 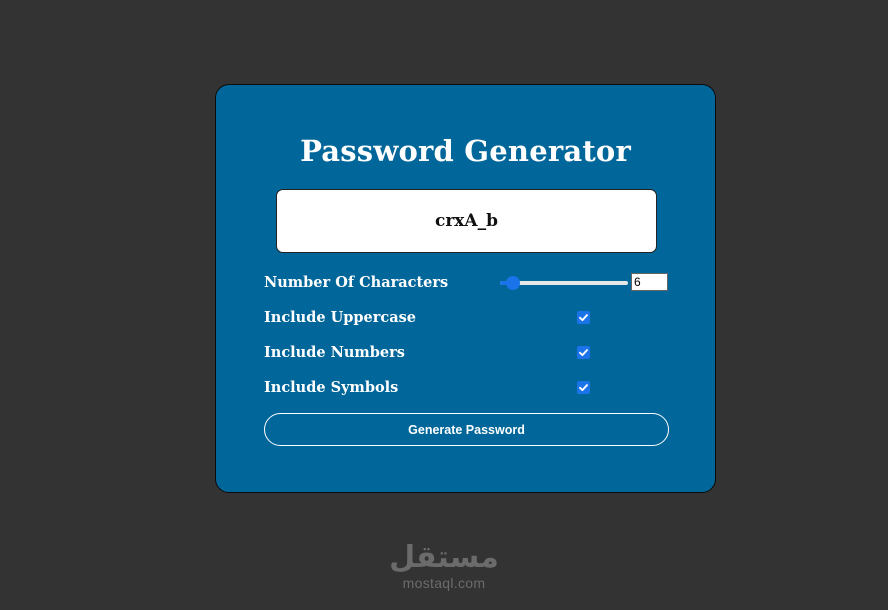 I want to click on length-label: Number Of Characters, so click(x=356, y=282).